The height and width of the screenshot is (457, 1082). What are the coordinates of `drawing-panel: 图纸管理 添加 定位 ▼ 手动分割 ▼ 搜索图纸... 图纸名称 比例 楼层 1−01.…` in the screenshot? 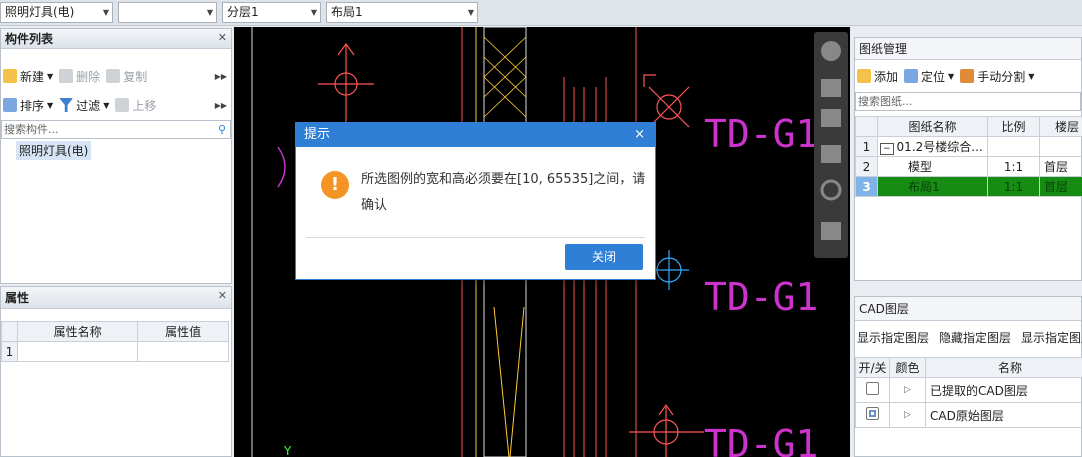 It's located at (968, 159).